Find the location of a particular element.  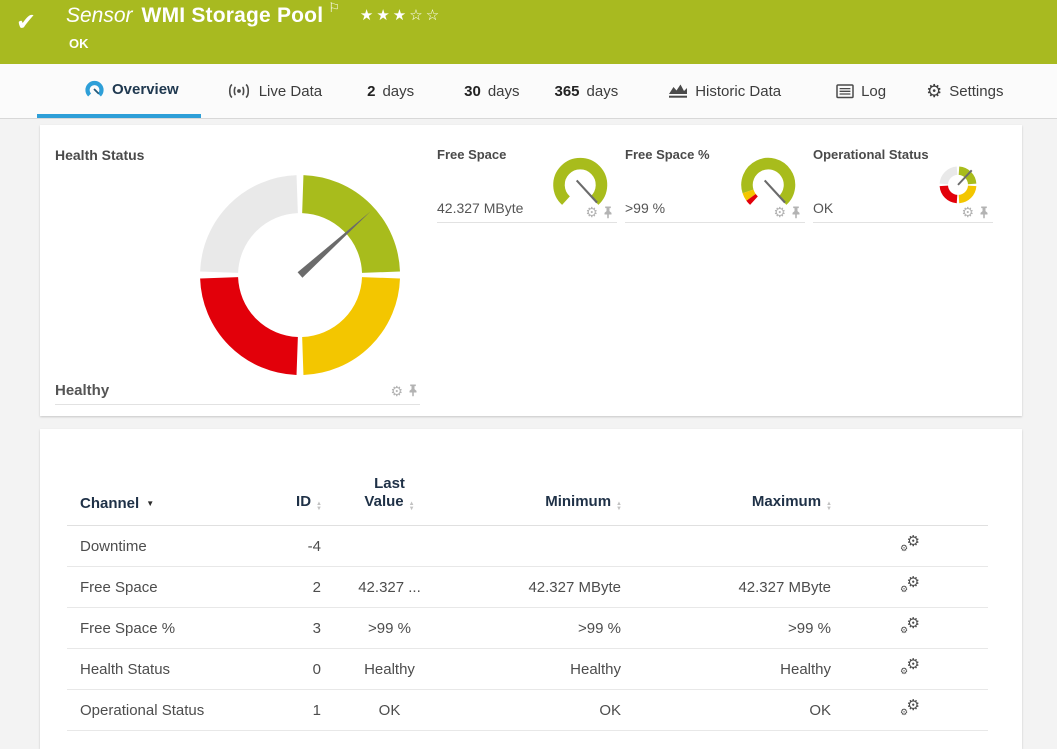

gauge-value: 42.327 MByte is located at coordinates (480, 208).